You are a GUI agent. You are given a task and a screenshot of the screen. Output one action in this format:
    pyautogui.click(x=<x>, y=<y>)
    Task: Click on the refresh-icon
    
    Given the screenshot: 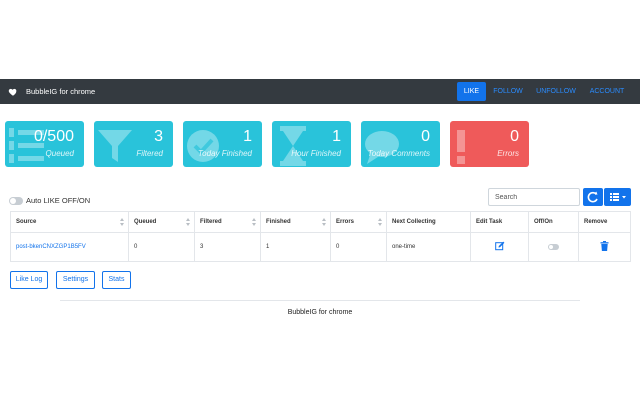 What is the action you would take?
    pyautogui.click(x=592, y=197)
    